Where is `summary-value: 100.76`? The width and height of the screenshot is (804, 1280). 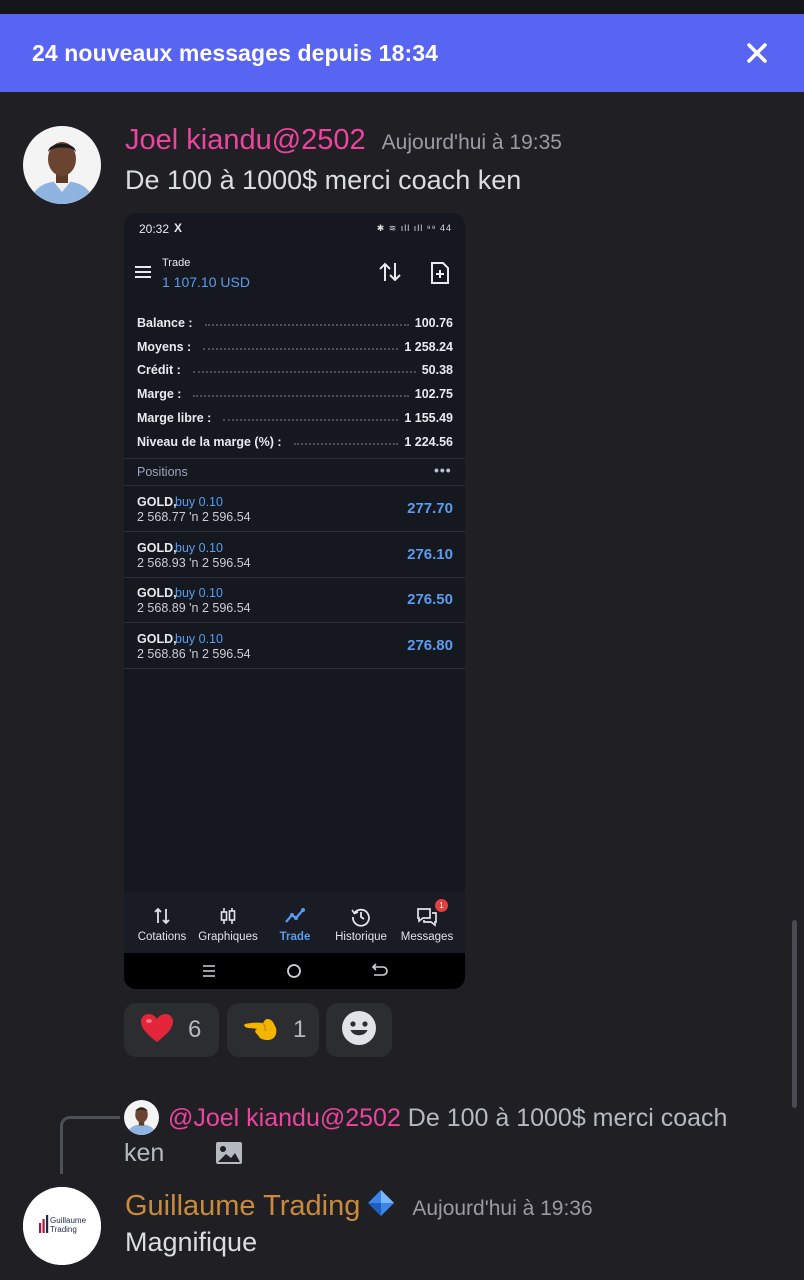
summary-value: 100.76 is located at coordinates (433, 322).